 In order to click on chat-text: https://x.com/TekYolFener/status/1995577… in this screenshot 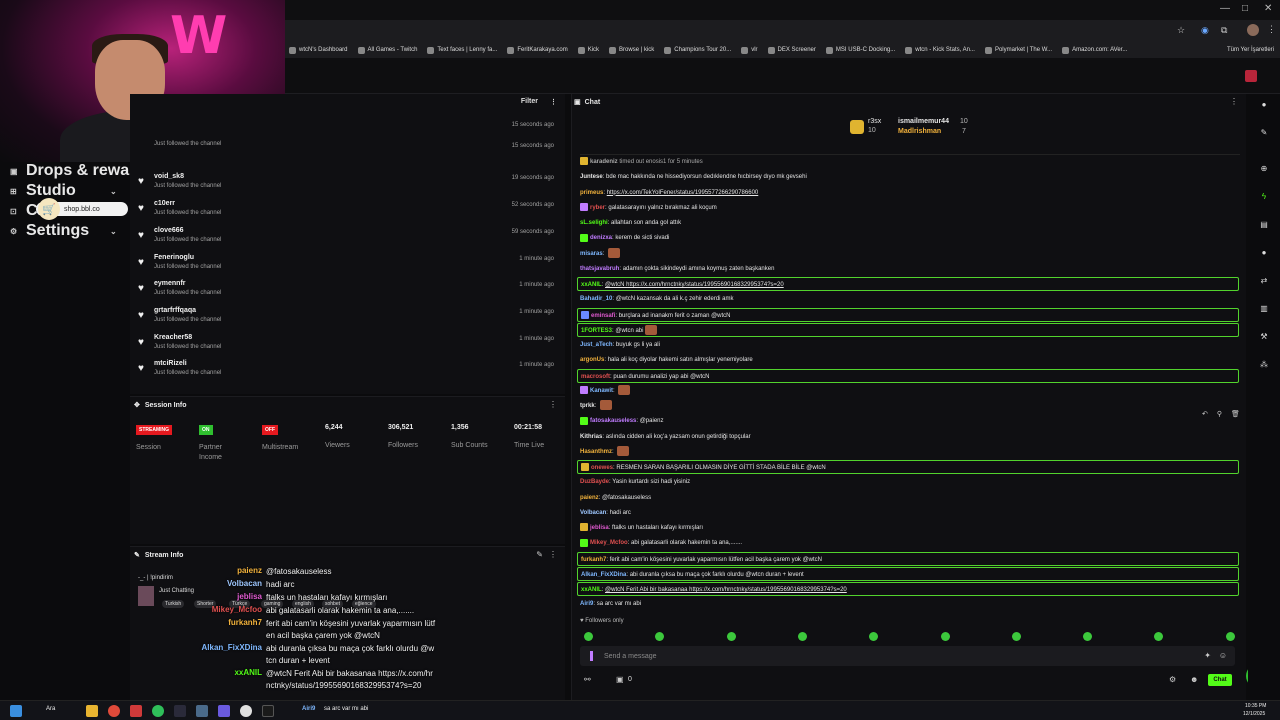, I will do `click(683, 193)`.